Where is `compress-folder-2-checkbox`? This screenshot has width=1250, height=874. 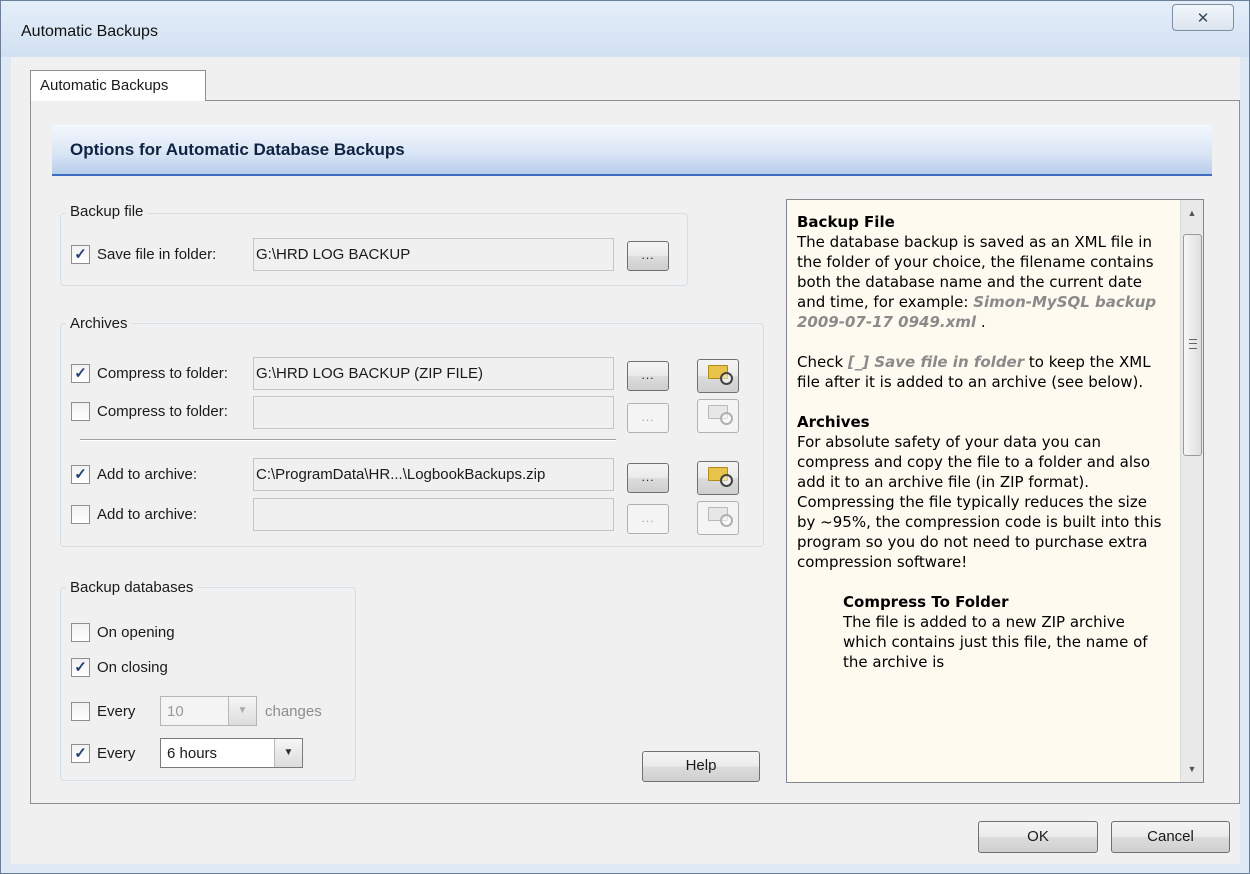 compress-folder-2-checkbox is located at coordinates (80, 411).